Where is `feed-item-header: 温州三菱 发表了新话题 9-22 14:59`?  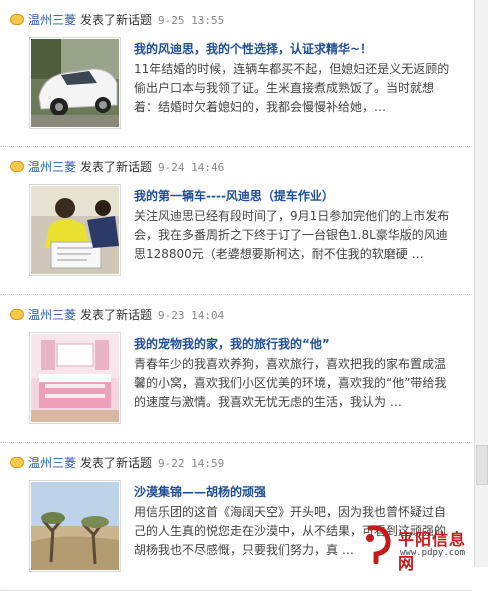 feed-item-header: 温州三菱 发表了新话题 9-22 14:59 is located at coordinates (117, 462).